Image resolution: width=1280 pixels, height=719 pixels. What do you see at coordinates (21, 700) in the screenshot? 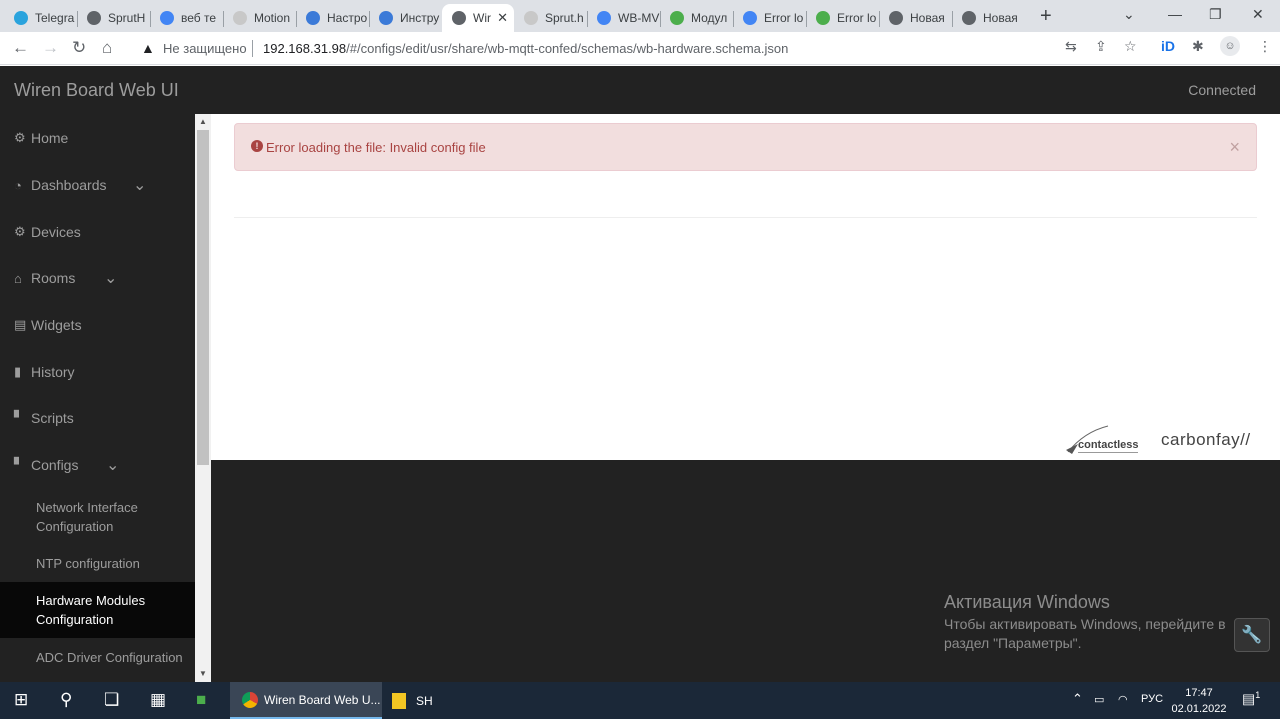
I see `windows-start-icon: ⊞` at bounding box center [21, 700].